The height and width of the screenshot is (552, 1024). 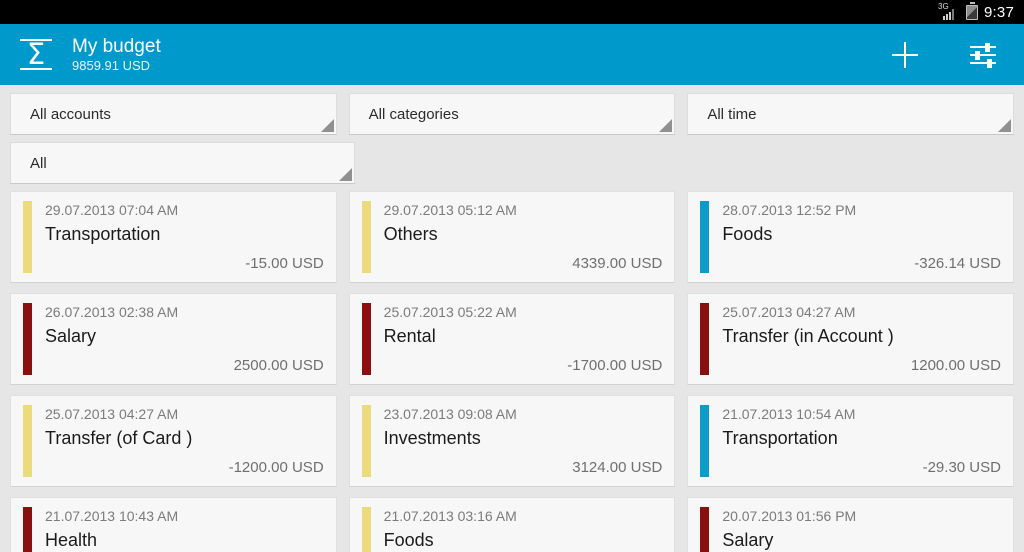 What do you see at coordinates (789, 516) in the screenshot?
I see `transaction-date: 20.07.2013 01:56 PM` at bounding box center [789, 516].